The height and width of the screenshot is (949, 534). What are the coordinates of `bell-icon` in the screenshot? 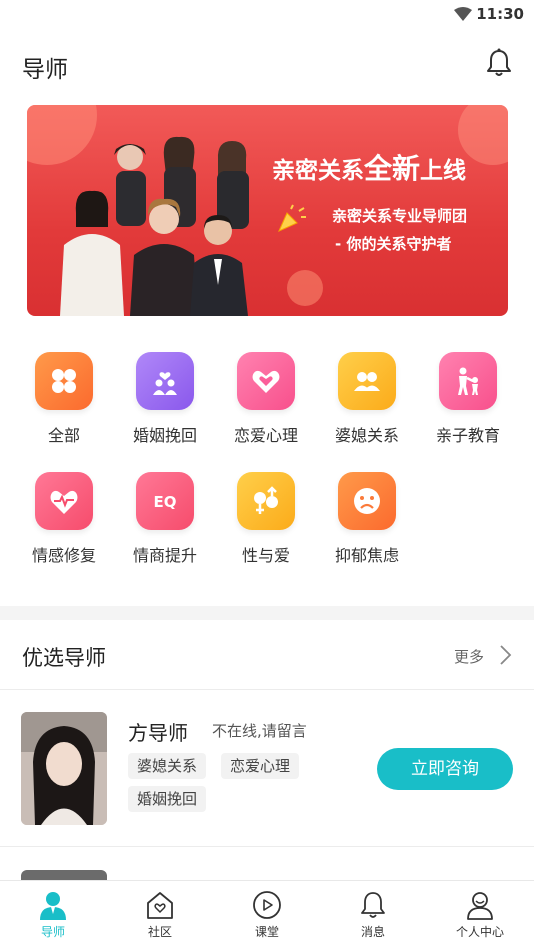 It's located at (373, 905).